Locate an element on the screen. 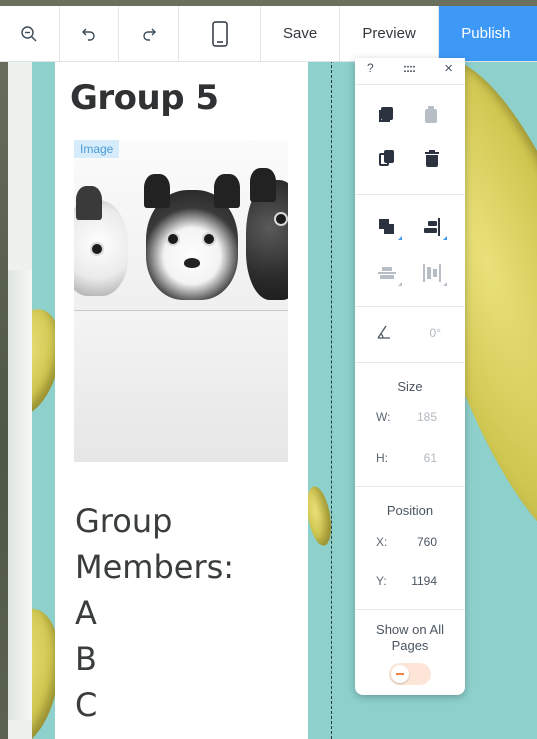 This screenshot has height=739, width=537. copy-button is located at coordinates (387, 115).